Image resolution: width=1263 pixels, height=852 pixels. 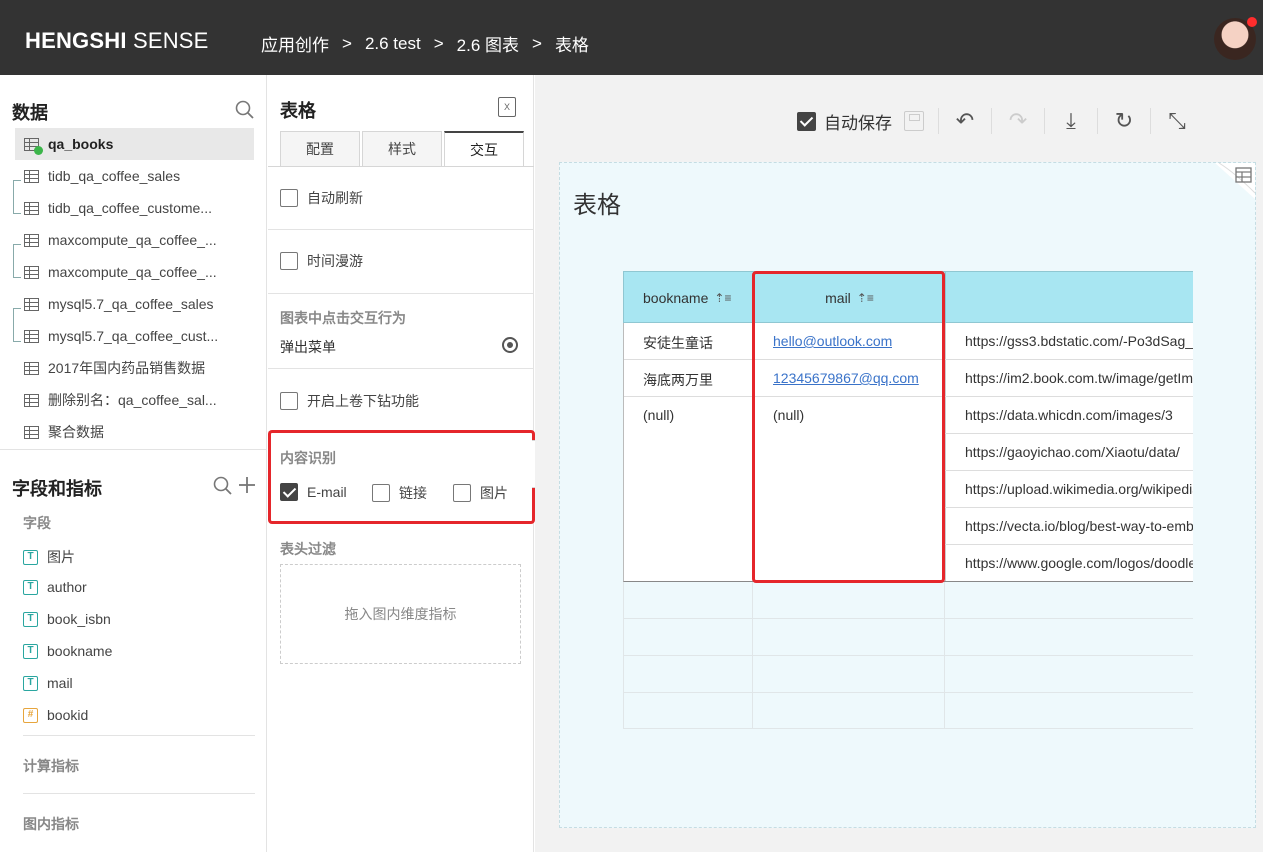 What do you see at coordinates (676, 298) in the screenshot?
I see `column-header-label: bookname` at bounding box center [676, 298].